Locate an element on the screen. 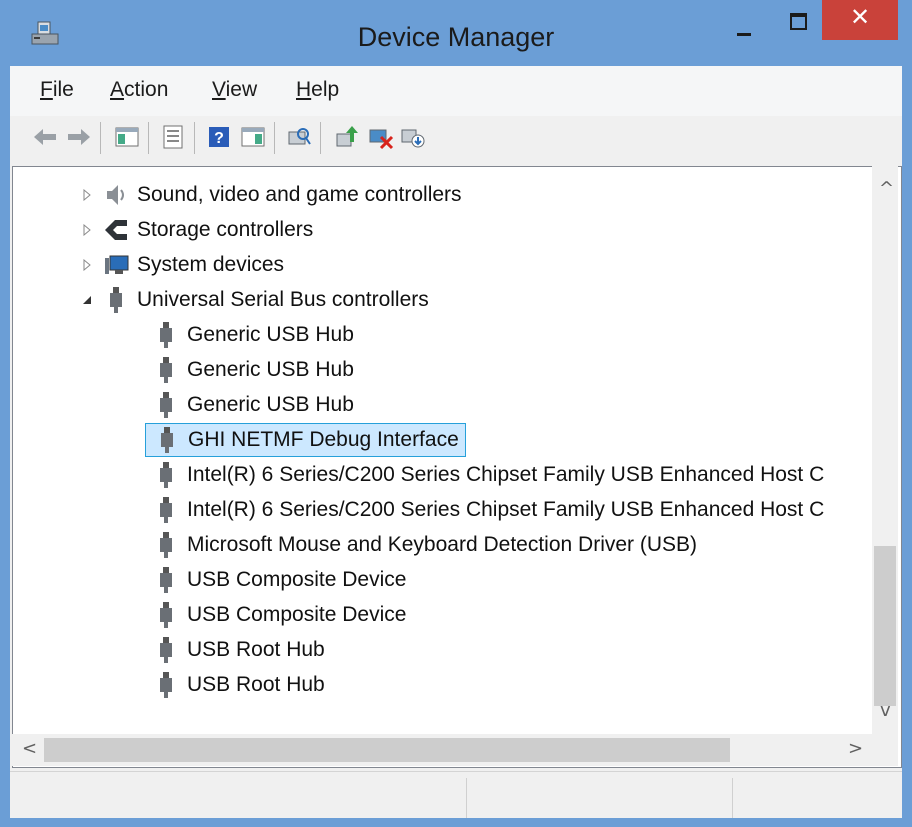  close-button: ✕ is located at coordinates (860, 20).